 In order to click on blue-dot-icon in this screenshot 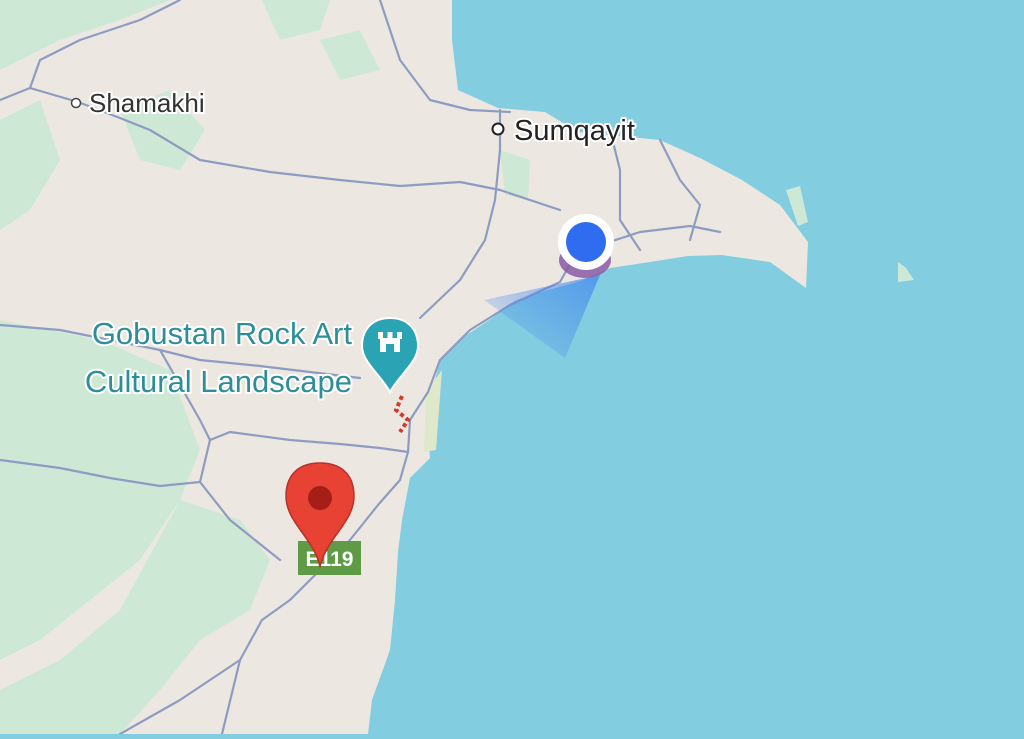, I will do `click(586, 246)`.